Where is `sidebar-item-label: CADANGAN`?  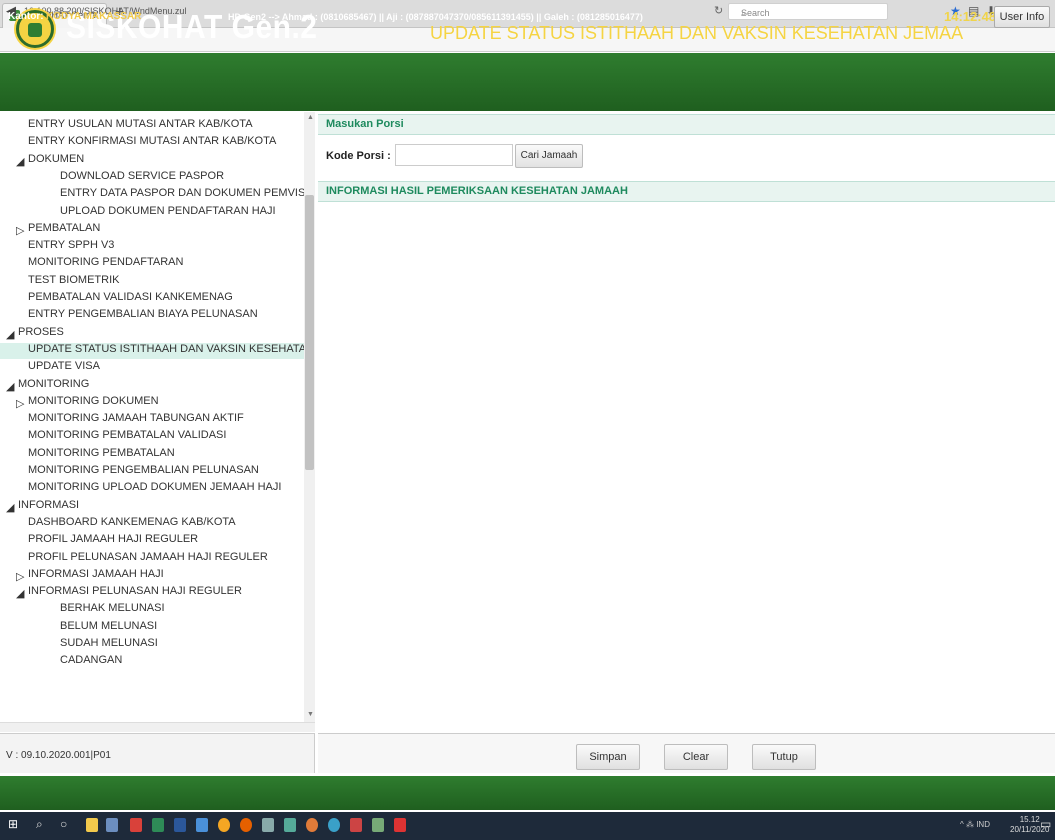
sidebar-item-label: CADANGAN is located at coordinates (91, 660).